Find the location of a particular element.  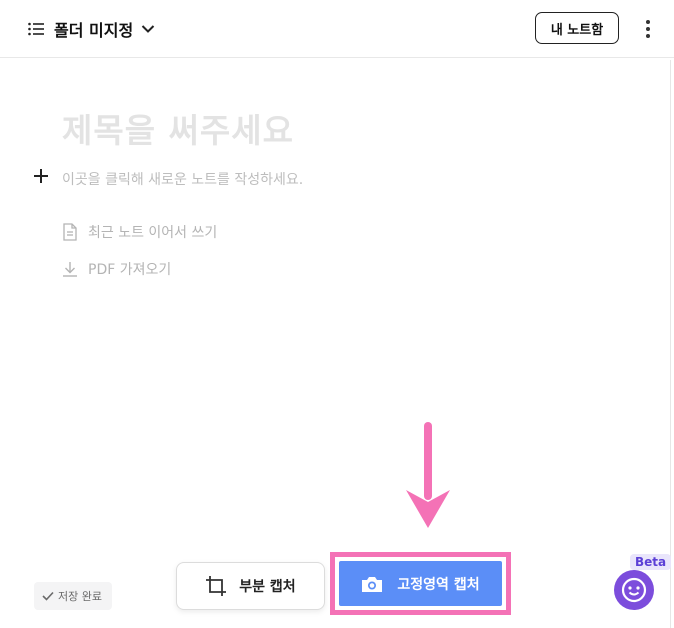

note-body-input: 이곳을 클릭해 새로운 노트를 작성하세요. is located at coordinates (182, 179).